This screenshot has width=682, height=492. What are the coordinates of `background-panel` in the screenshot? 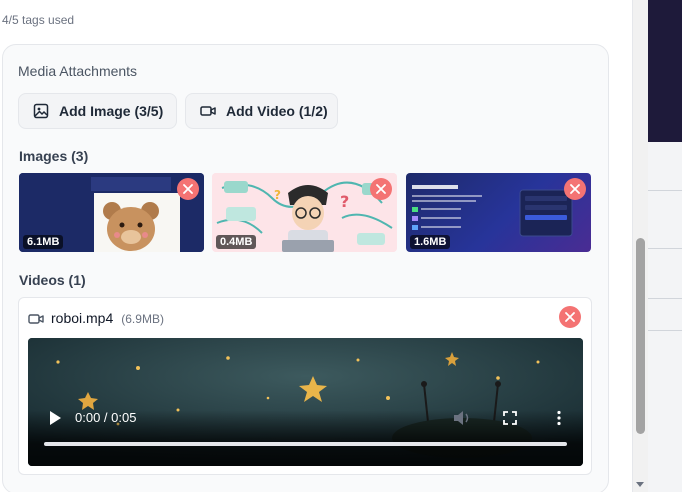 It's located at (665, 71).